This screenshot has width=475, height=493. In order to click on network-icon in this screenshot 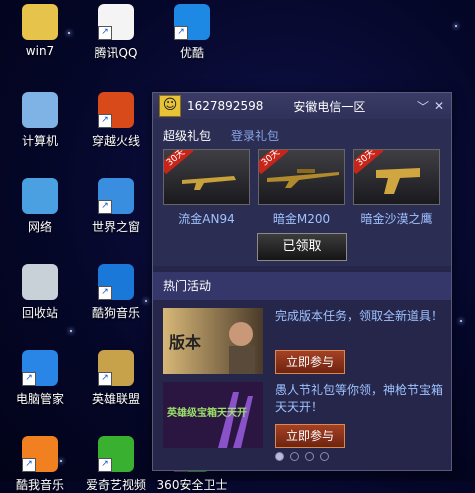, I will do `click(40, 196)`.